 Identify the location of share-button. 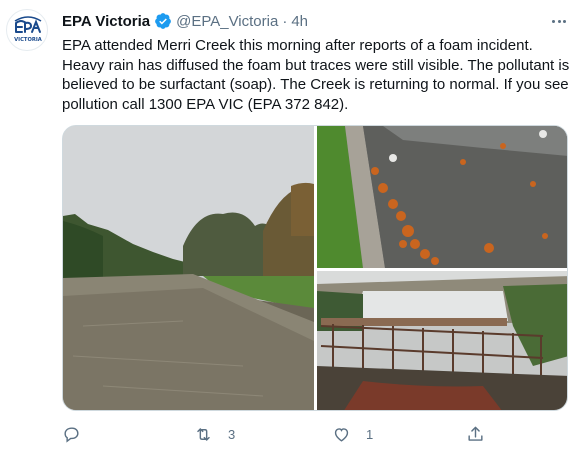
(475, 434).